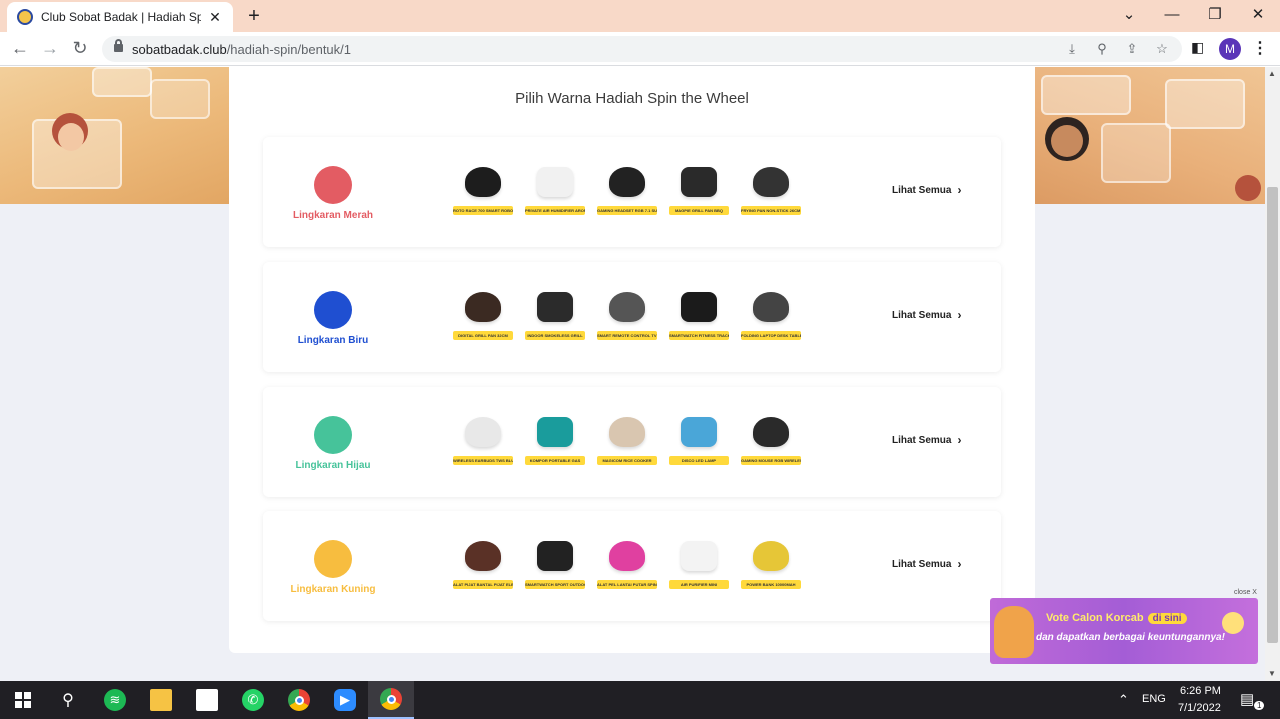 This screenshot has width=1280, height=719. Describe the element at coordinates (627, 439) in the screenshot. I see `prize-item: MAGICOM RICE COOKER` at that location.